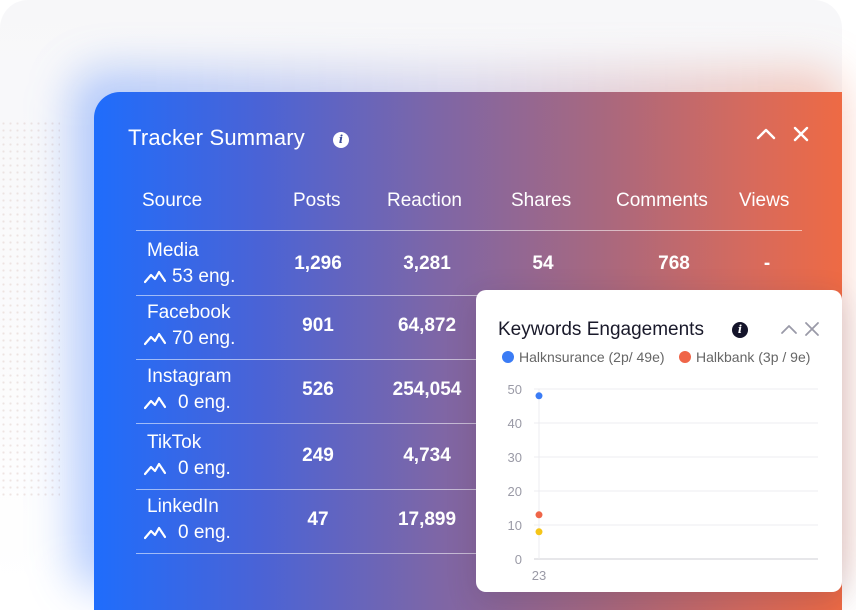 The height and width of the screenshot is (610, 856). I want to click on y-tick-label: 50, so click(515, 389).